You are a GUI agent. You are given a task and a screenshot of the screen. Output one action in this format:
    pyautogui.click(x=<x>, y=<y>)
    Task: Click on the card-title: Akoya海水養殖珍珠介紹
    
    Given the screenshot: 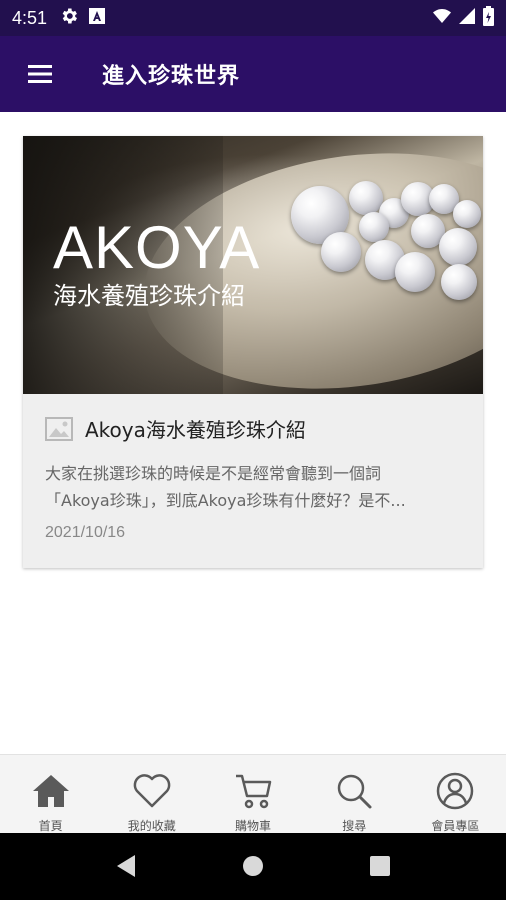 What is the action you would take?
    pyautogui.click(x=195, y=430)
    